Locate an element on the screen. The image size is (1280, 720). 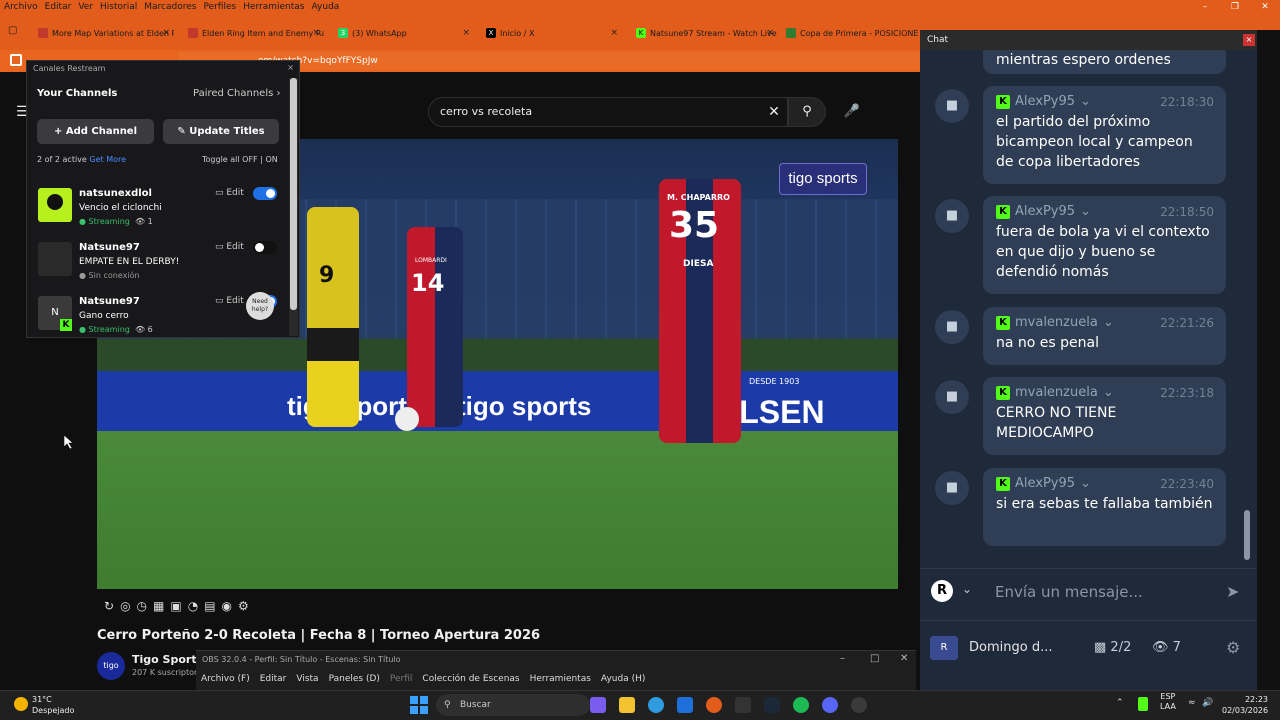
toggle-all-on: ON is located at coordinates (271, 159).